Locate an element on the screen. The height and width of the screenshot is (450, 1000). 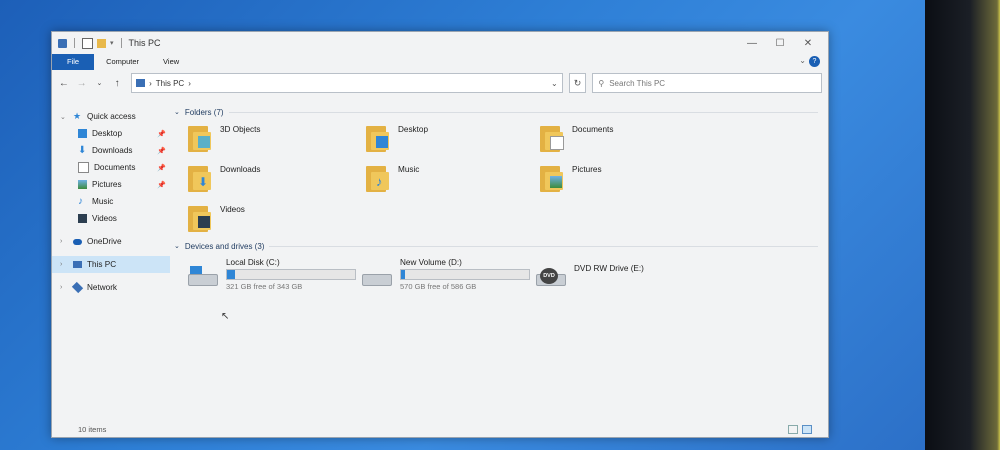
sidebar-item-documents: Documents 📌 is located at coordinates (111, 167).